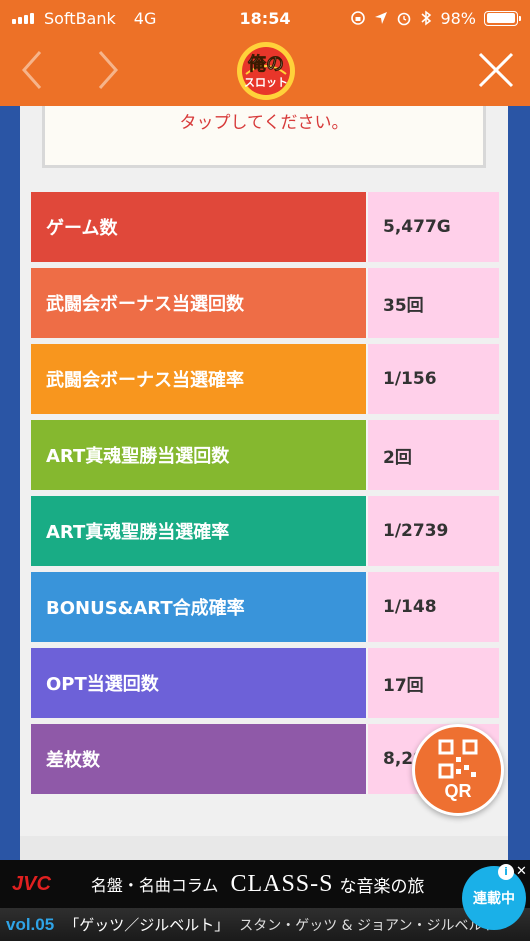 Image resolution: width=530 pixels, height=941 pixels. I want to click on stat-row: 武闘会ボーナス当選回数 35回, so click(265, 303).